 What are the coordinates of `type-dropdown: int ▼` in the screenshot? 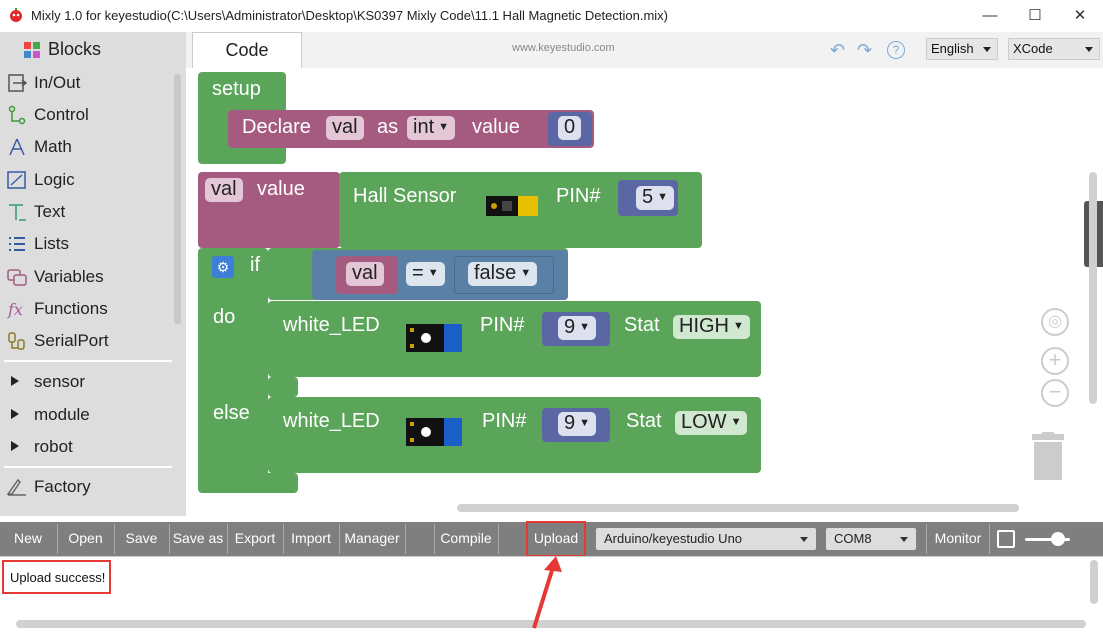 It's located at (431, 128).